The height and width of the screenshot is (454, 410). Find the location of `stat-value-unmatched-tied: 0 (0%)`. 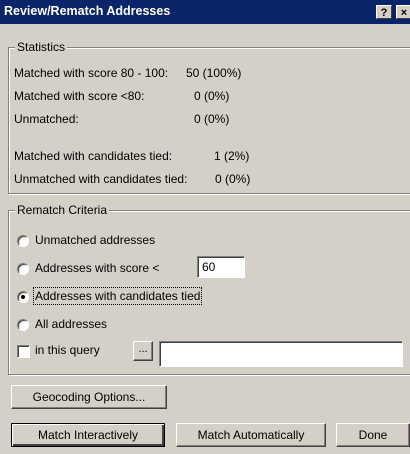

stat-value-unmatched-tied: 0 (0%) is located at coordinates (233, 179).